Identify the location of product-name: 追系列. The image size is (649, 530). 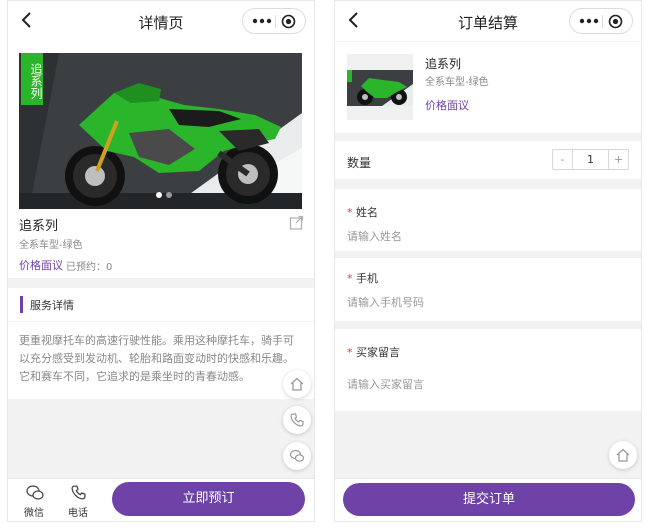
(39, 226).